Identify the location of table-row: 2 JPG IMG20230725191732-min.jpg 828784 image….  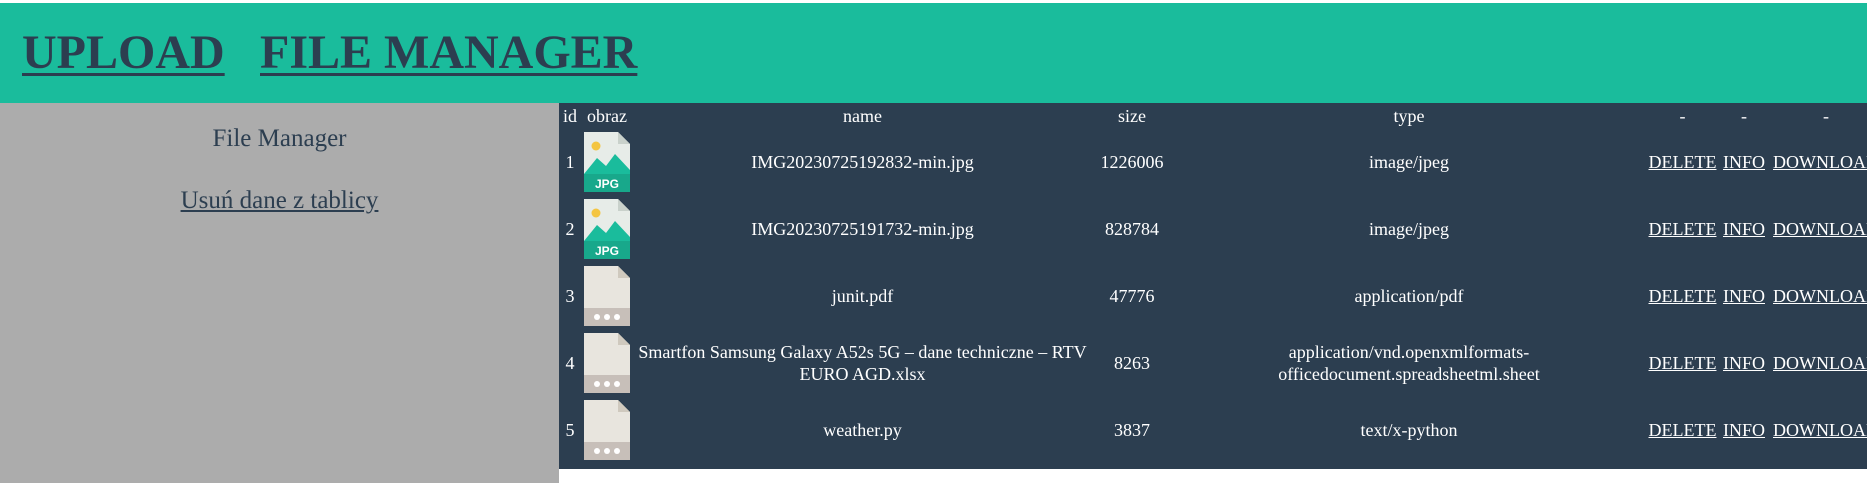
(1214, 228).